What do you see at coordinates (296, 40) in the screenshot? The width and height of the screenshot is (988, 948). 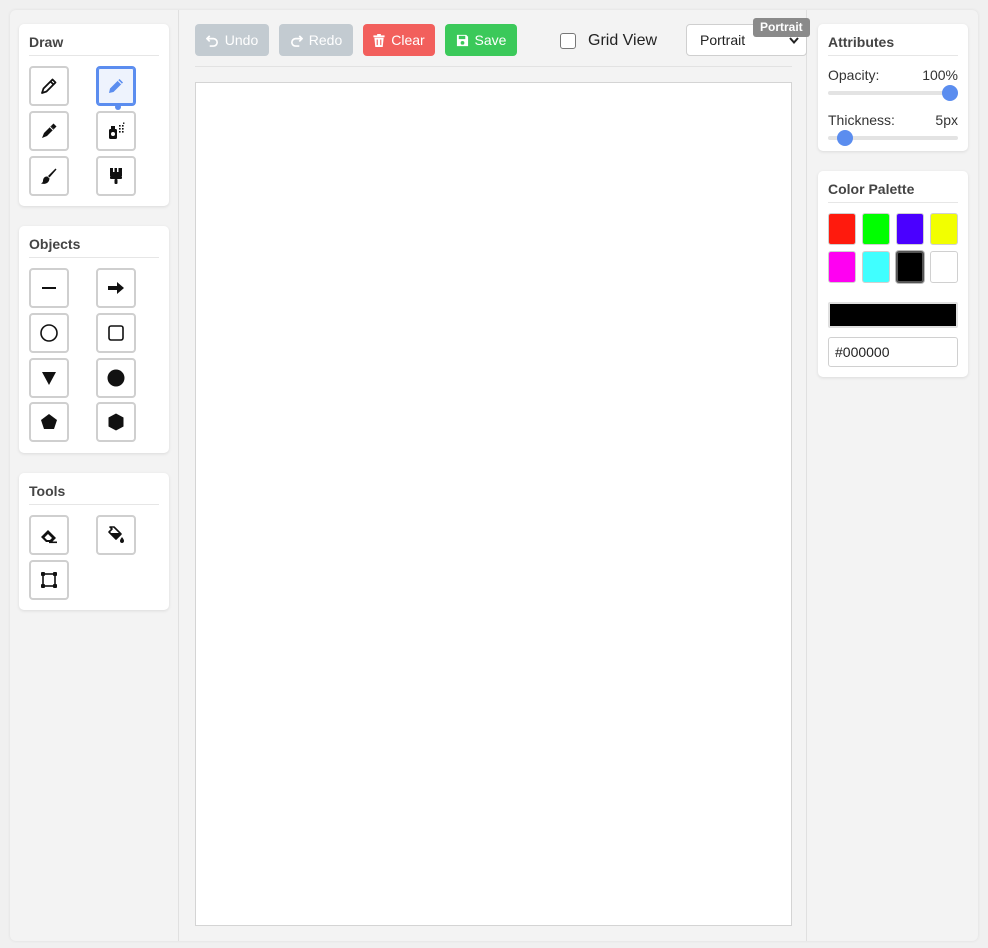 I see `redo-icon` at bounding box center [296, 40].